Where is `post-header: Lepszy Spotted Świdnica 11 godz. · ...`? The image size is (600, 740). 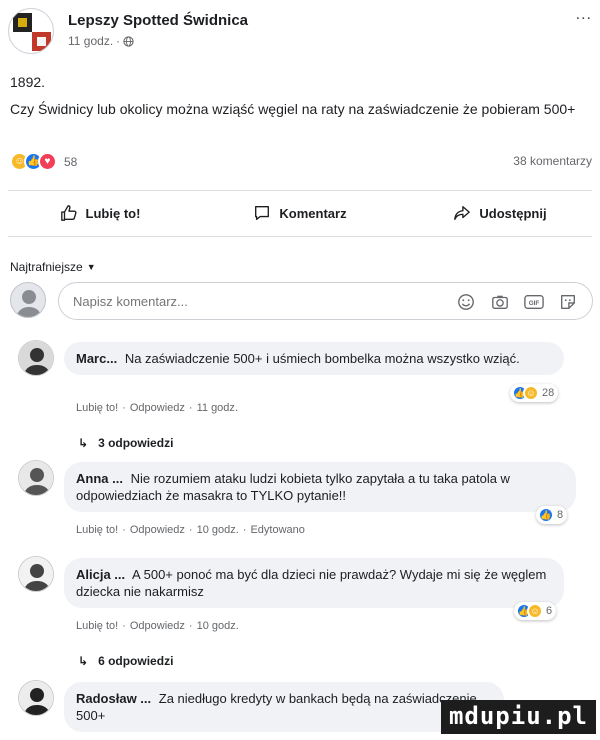
post-header: Lepszy Spotted Świdnica 11 godz. · ... is located at coordinates (300, 32).